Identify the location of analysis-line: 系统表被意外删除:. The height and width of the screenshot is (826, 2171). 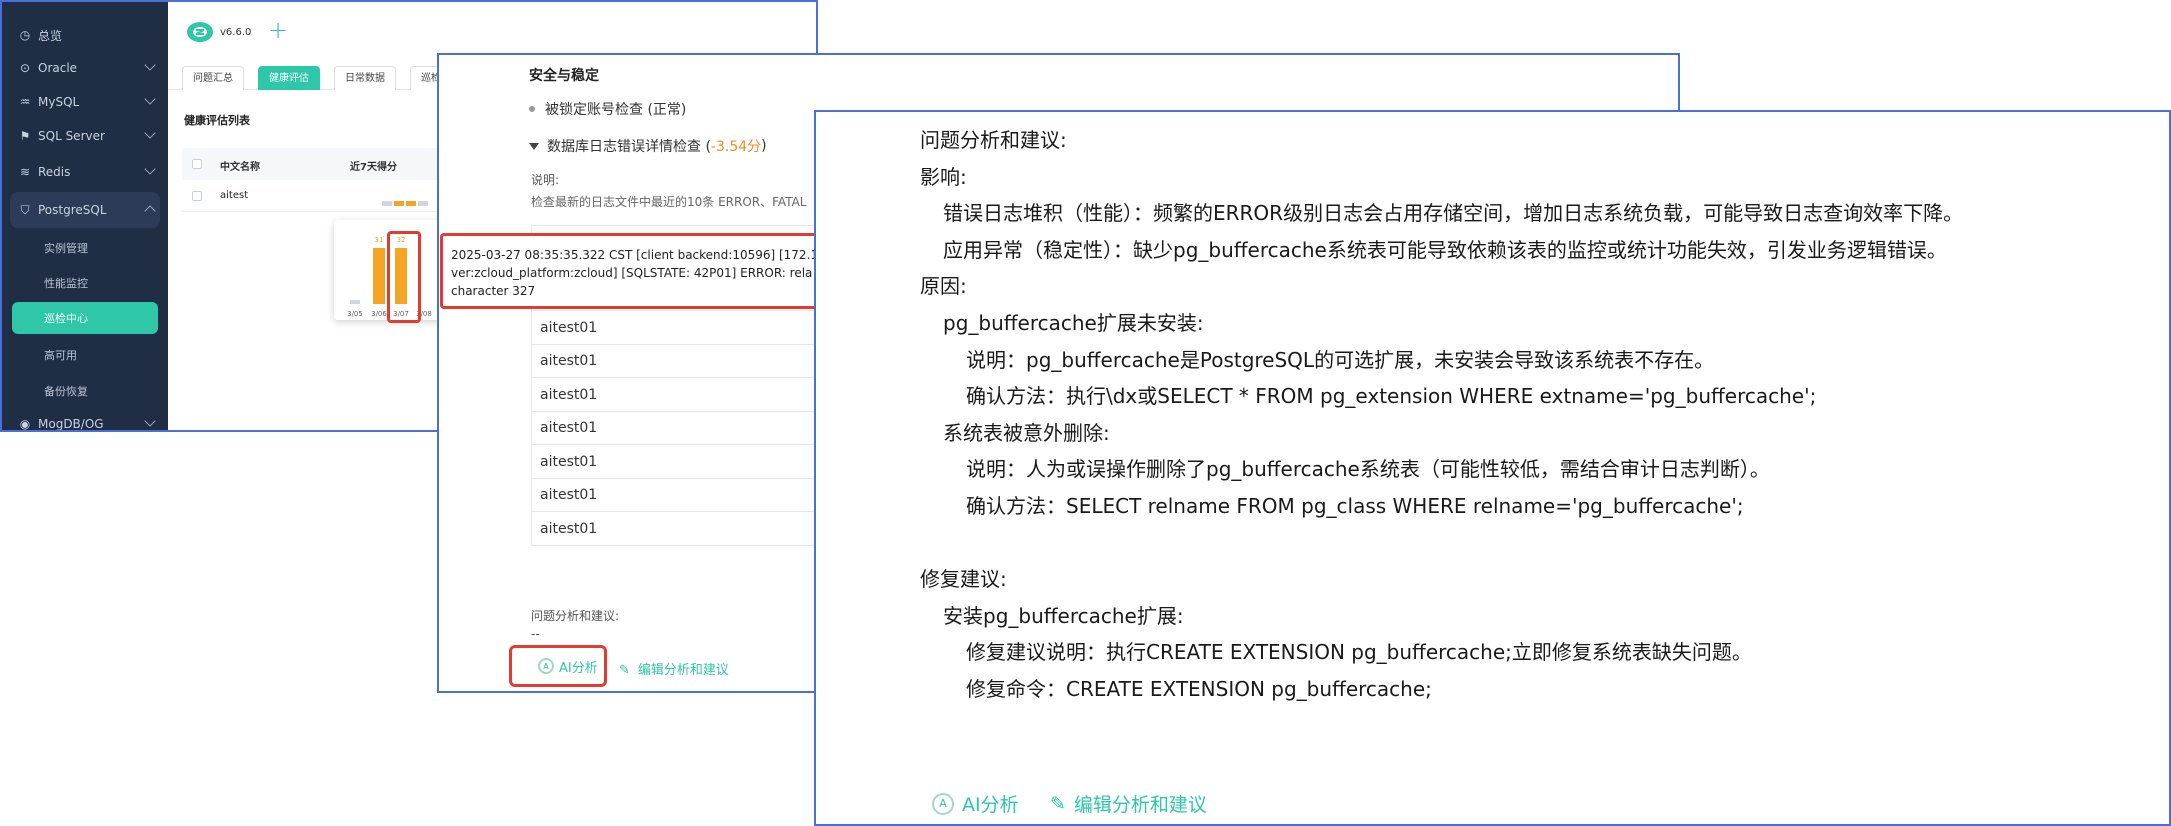
(1026, 432).